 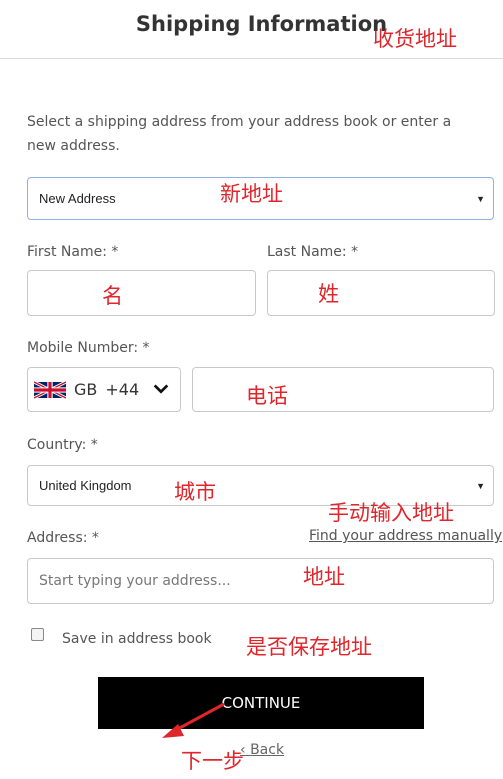 I want to click on phone-country-code-select: GB +44, so click(x=104, y=389).